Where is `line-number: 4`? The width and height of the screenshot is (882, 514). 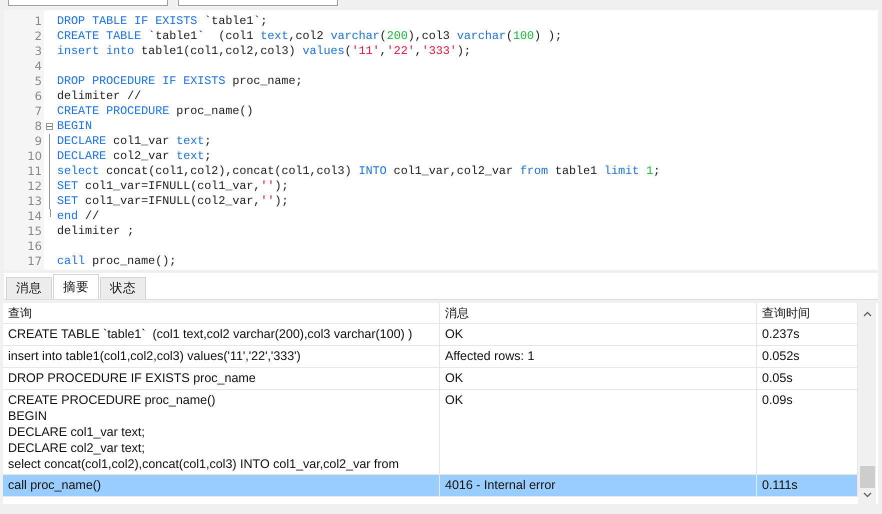 line-number: 4 is located at coordinates (38, 66).